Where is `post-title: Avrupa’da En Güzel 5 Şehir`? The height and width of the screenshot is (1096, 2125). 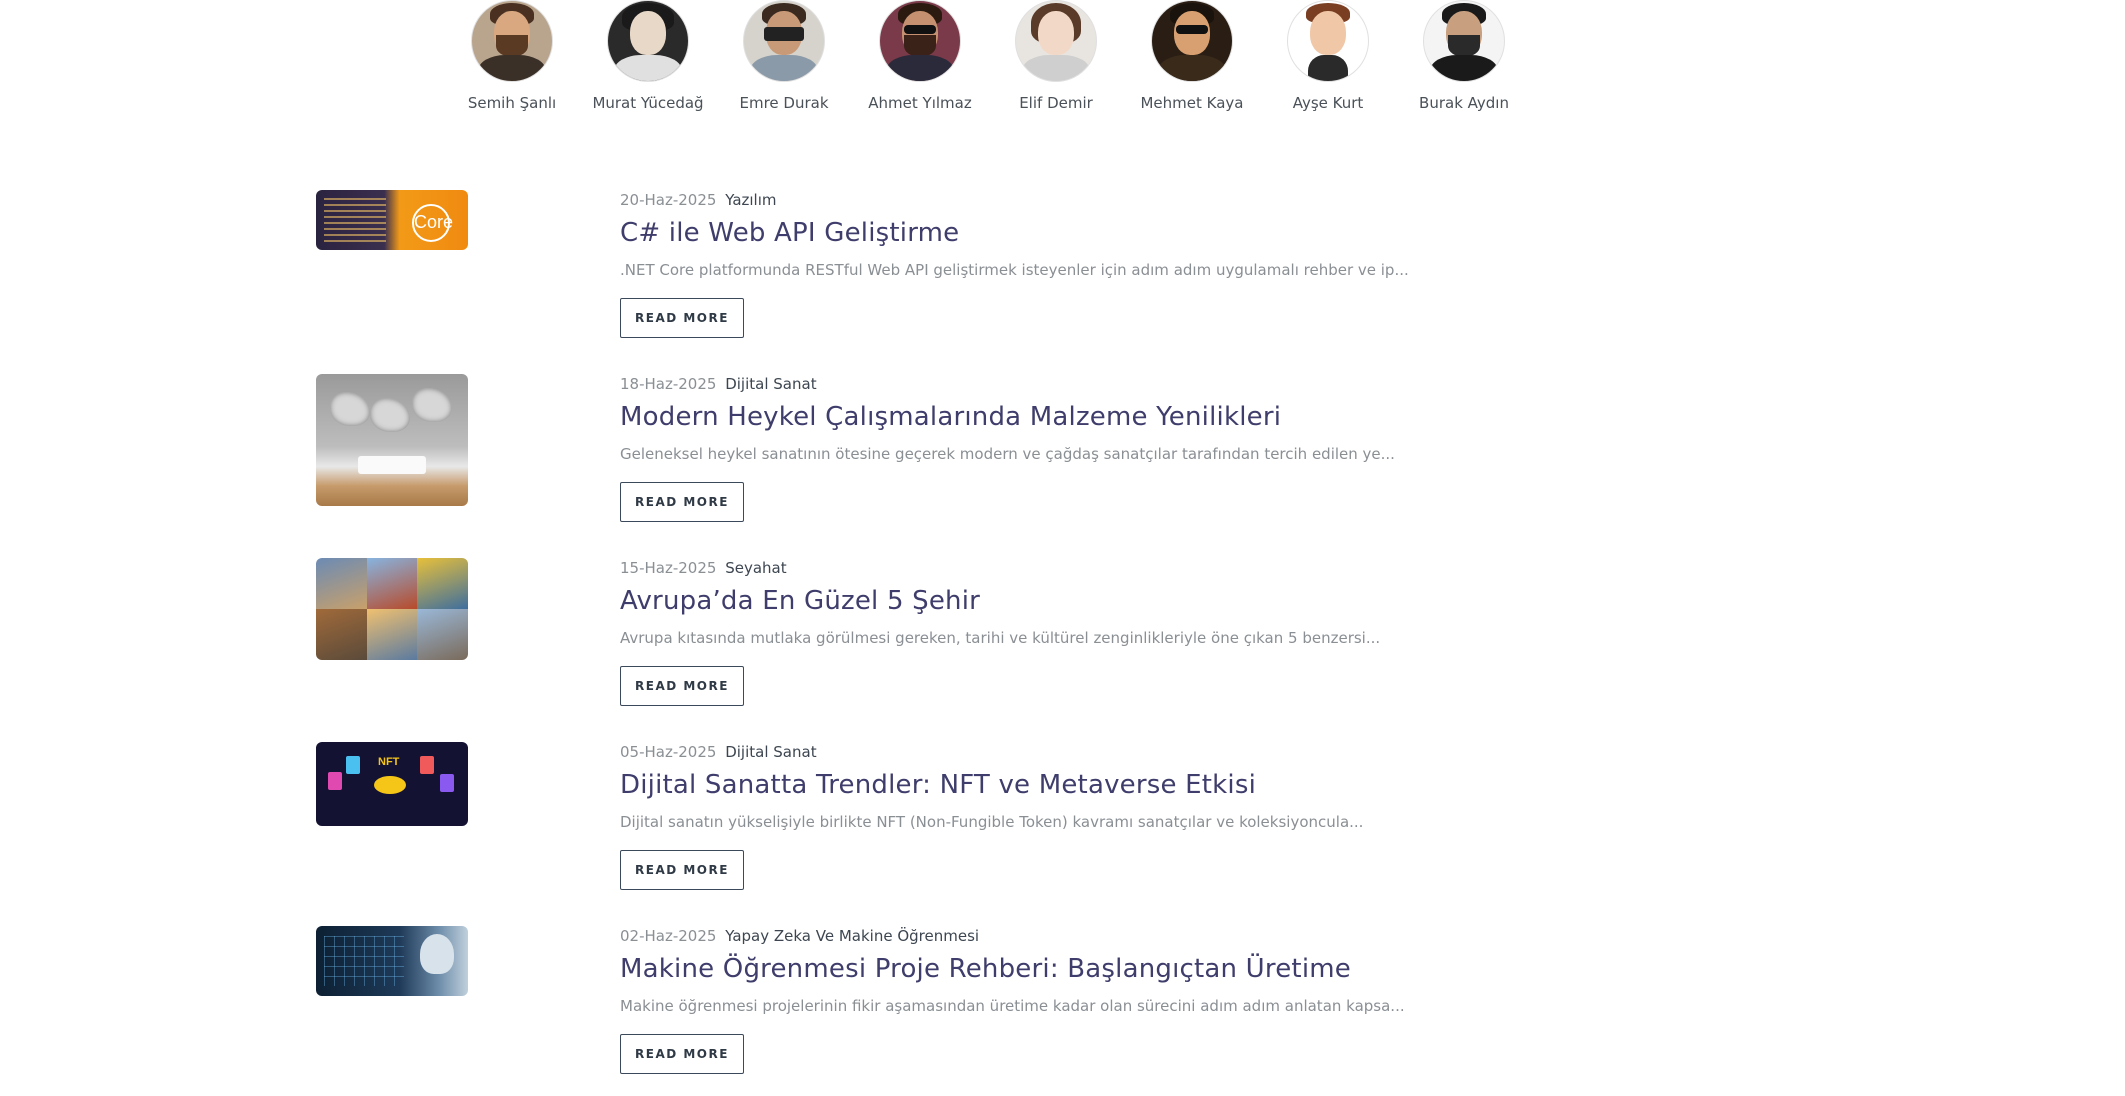
post-title: Avrupa’da En Güzel 5 Şehir is located at coordinates (1020, 601).